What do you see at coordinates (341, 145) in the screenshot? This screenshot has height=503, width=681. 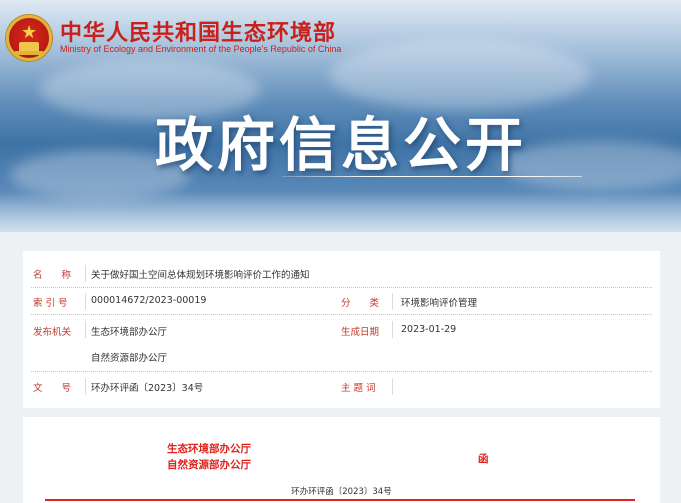 I see `banner-title: 政府信息公开` at bounding box center [341, 145].